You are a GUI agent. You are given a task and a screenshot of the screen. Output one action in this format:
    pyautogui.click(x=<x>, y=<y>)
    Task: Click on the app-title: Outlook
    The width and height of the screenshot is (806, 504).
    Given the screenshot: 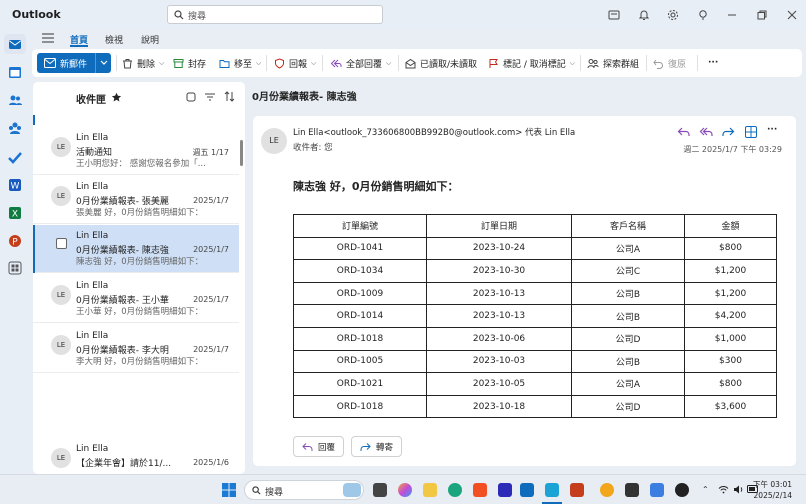 What is the action you would take?
    pyautogui.click(x=36, y=14)
    